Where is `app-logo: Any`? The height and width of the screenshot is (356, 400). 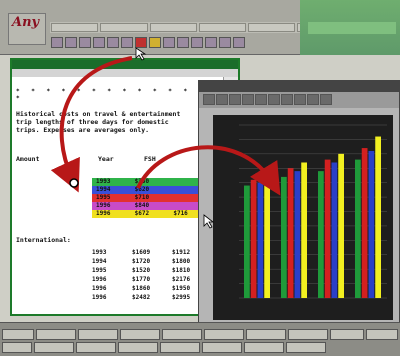 app-logo: Any is located at coordinates (27, 29).